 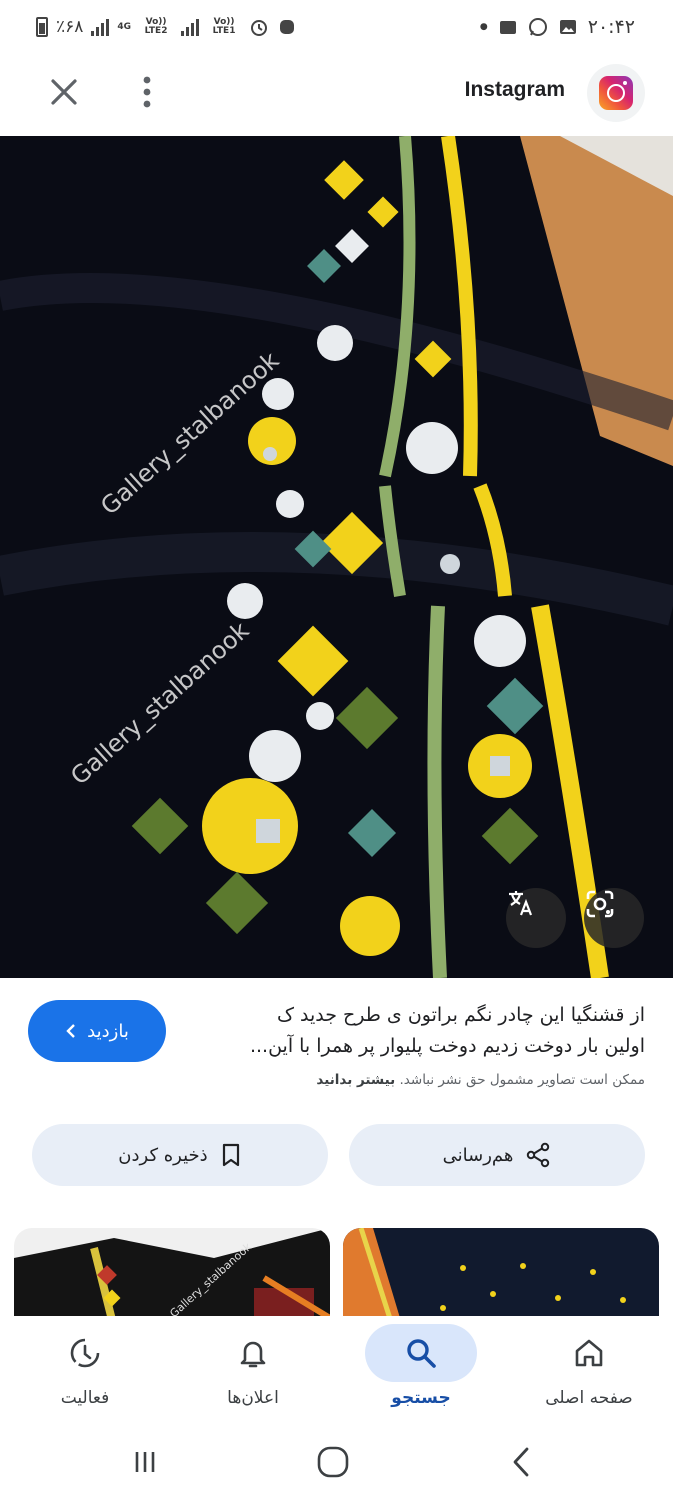 What do you see at coordinates (253, 1398) in the screenshot?
I see `nav-notifications-label: اعلان‌ها` at bounding box center [253, 1398].